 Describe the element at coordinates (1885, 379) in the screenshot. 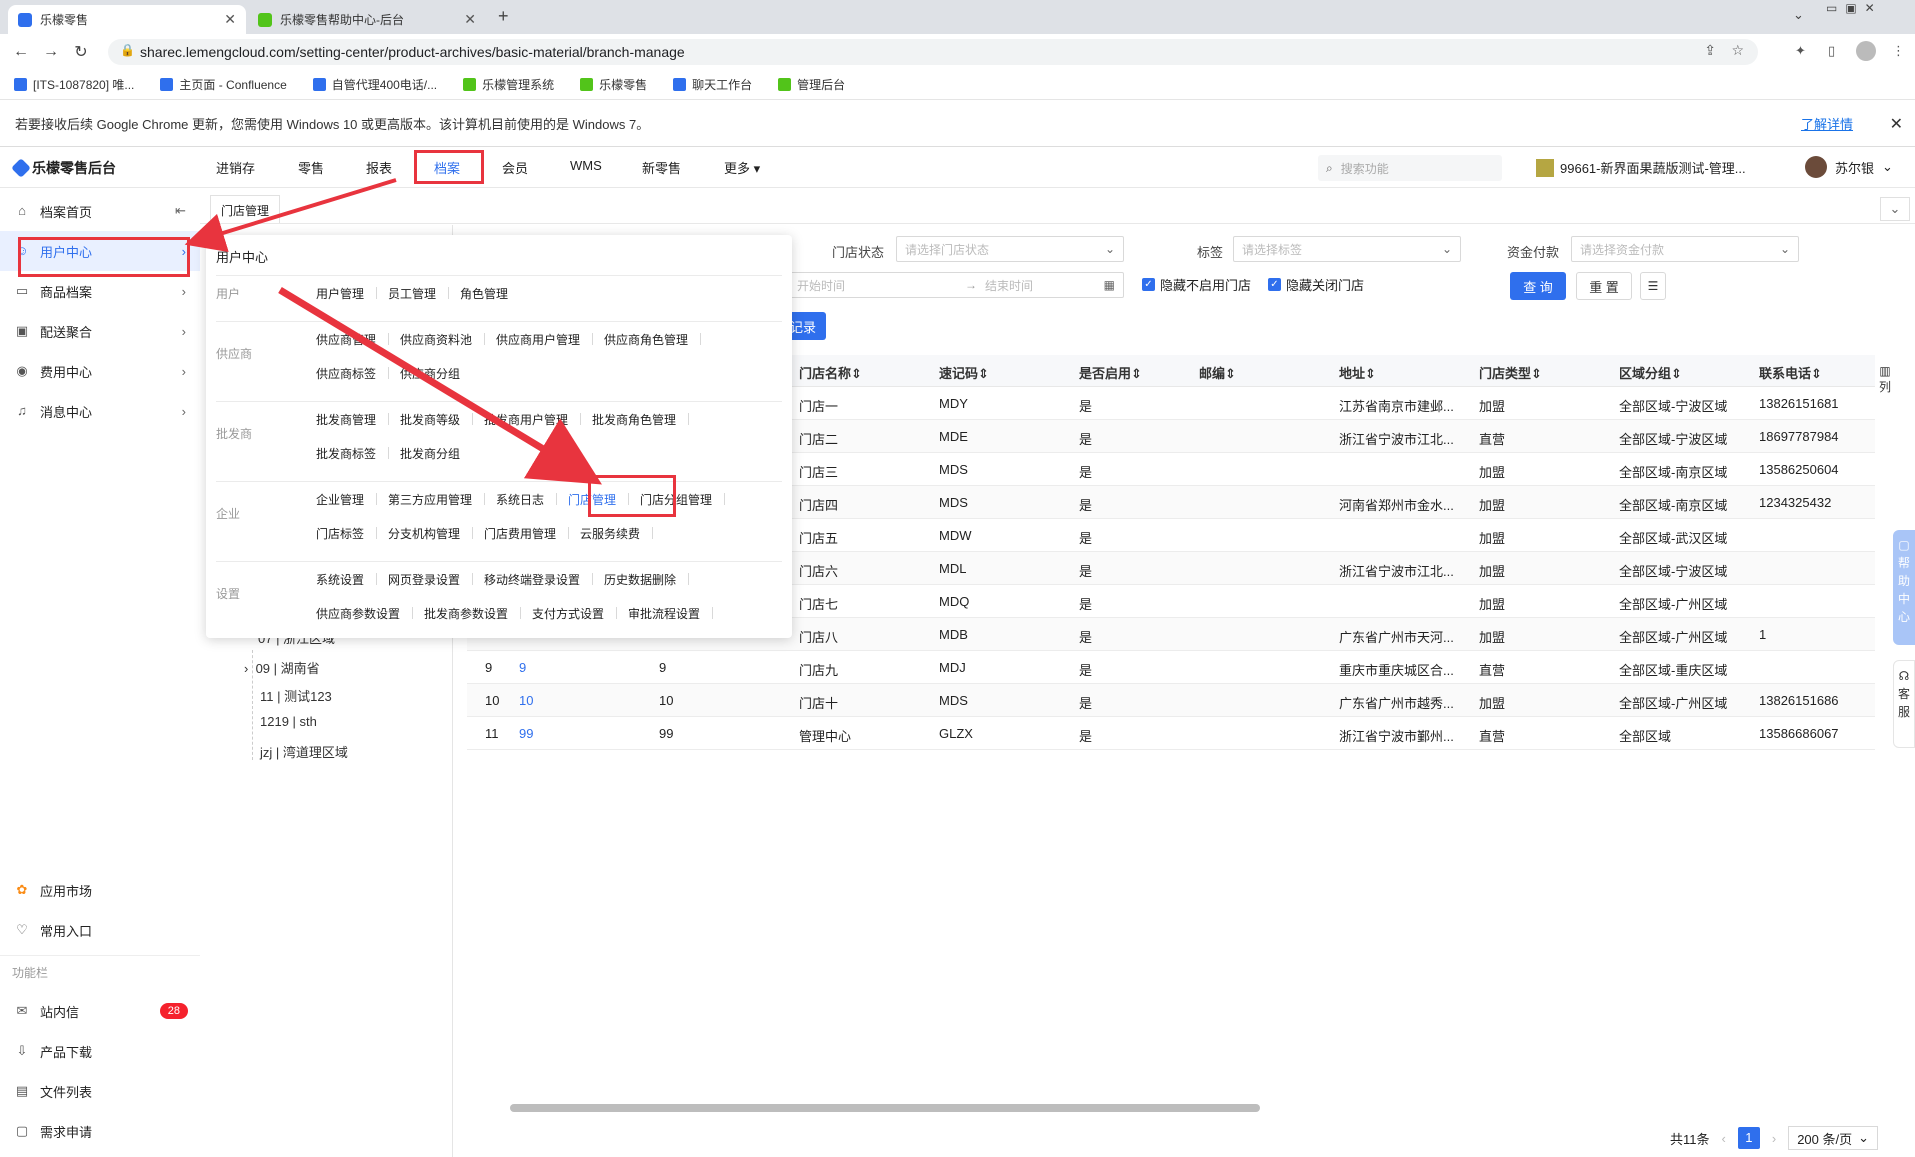

I see `column-settings: ▥ 列` at that location.